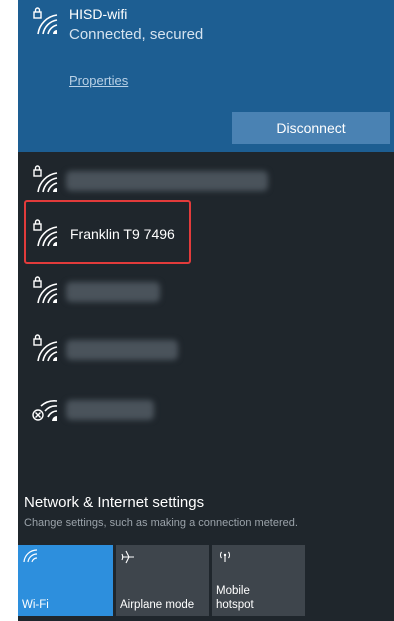 The height and width of the screenshot is (621, 394). What do you see at coordinates (114, 502) in the screenshot?
I see `network-settings-link: Network & Internet settings` at bounding box center [114, 502].